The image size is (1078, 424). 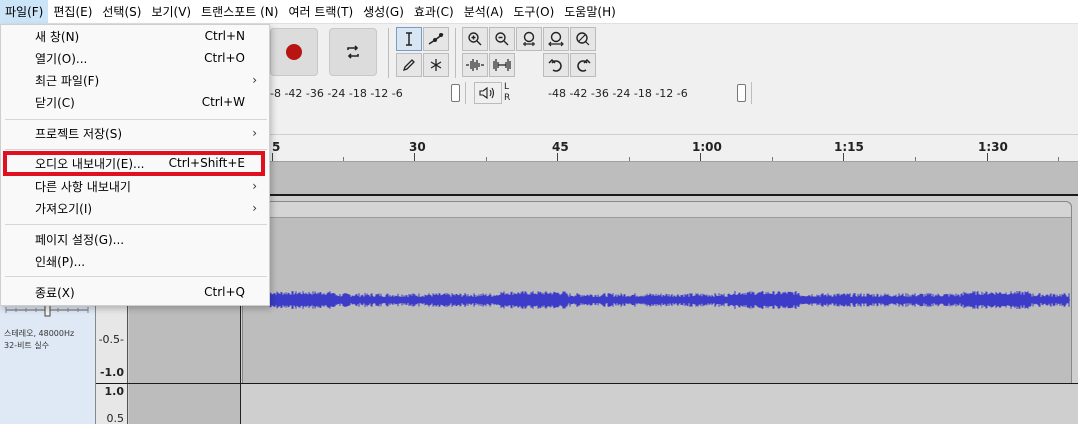 I want to click on loop-button, so click(x=353, y=52).